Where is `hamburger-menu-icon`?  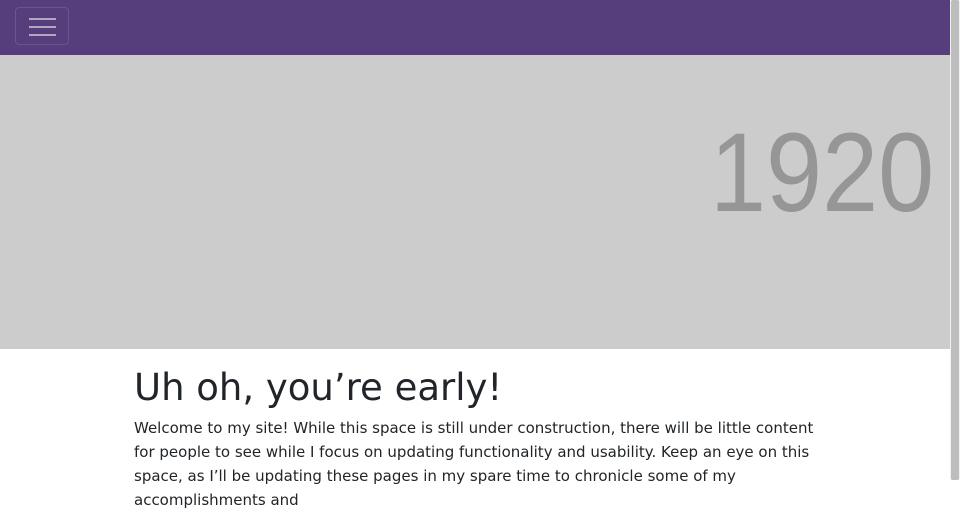
hamburger-menu-icon is located at coordinates (42, 27).